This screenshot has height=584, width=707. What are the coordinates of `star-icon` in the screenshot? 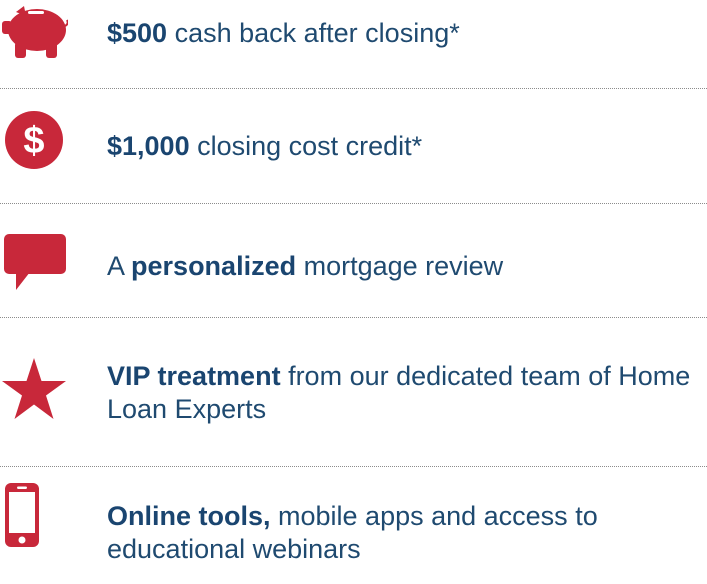 It's located at (34, 389).